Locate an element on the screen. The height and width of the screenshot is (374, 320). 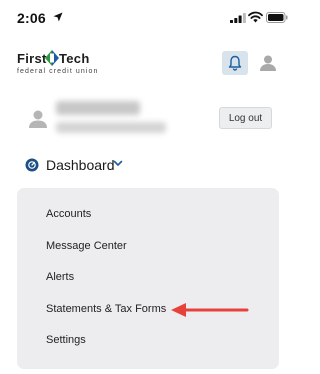
chevron-down-icon is located at coordinates (118, 163).